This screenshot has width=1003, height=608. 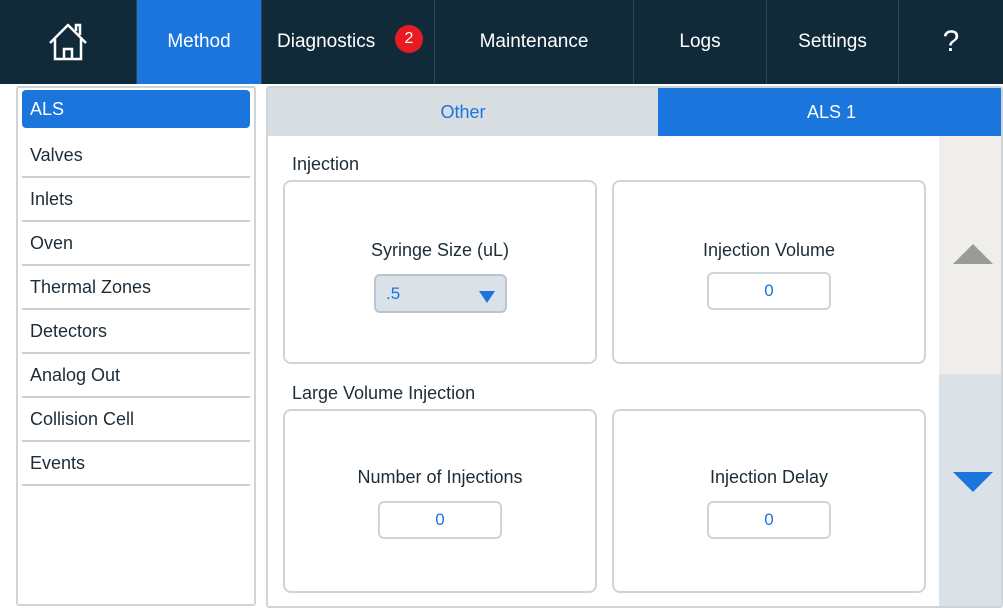 I want to click on tab-diagnostics-label: Diagnostics, so click(x=326, y=41).